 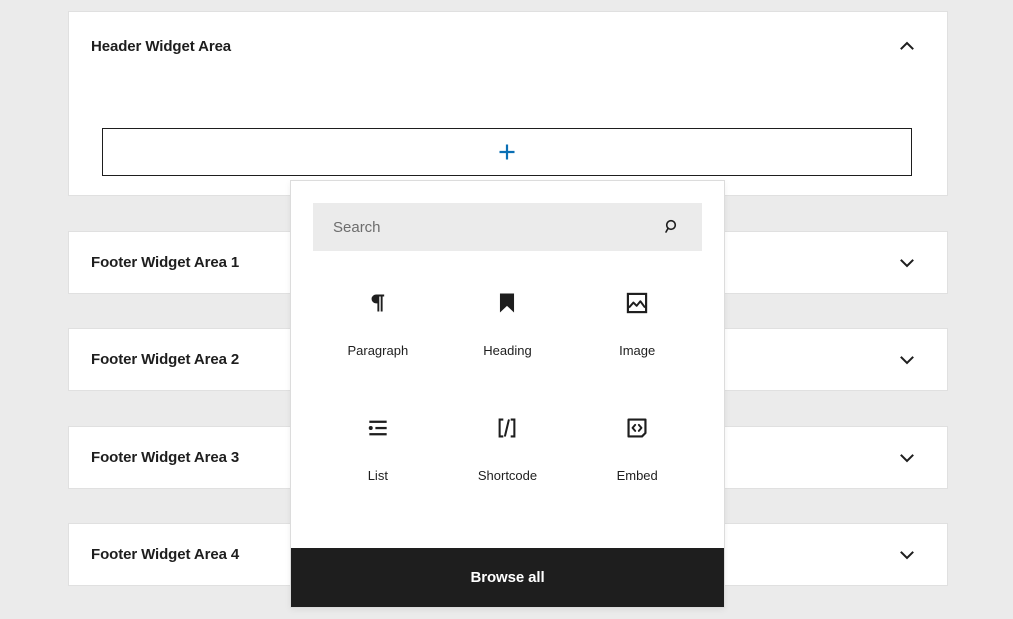 I want to click on block-label: List, so click(x=377, y=475).